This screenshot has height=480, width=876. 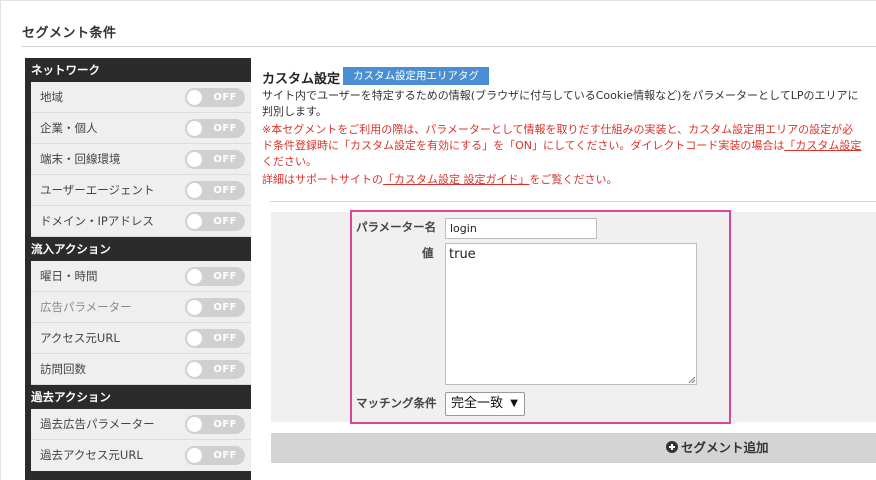 I want to click on page-title: セグメント条件, so click(x=69, y=33).